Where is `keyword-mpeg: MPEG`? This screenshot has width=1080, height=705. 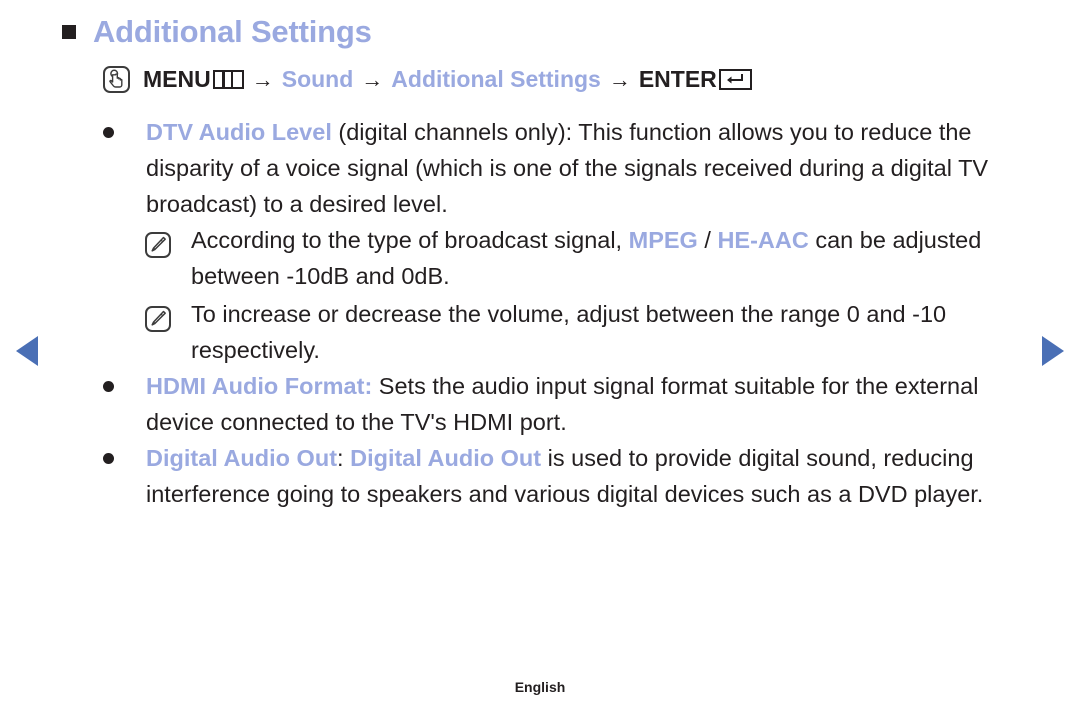
keyword-mpeg: MPEG is located at coordinates (663, 240).